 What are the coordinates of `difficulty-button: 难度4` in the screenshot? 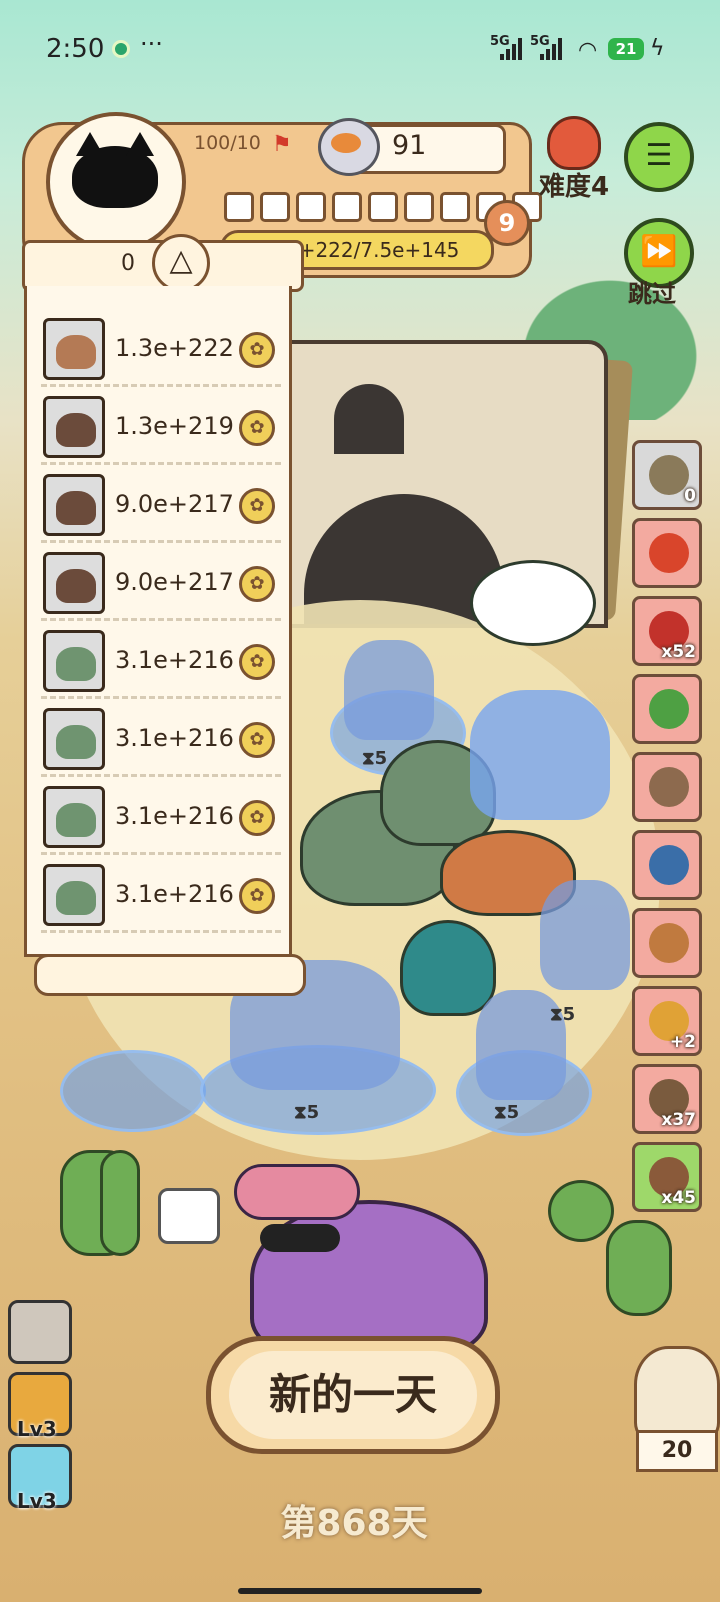 It's located at (574, 159).